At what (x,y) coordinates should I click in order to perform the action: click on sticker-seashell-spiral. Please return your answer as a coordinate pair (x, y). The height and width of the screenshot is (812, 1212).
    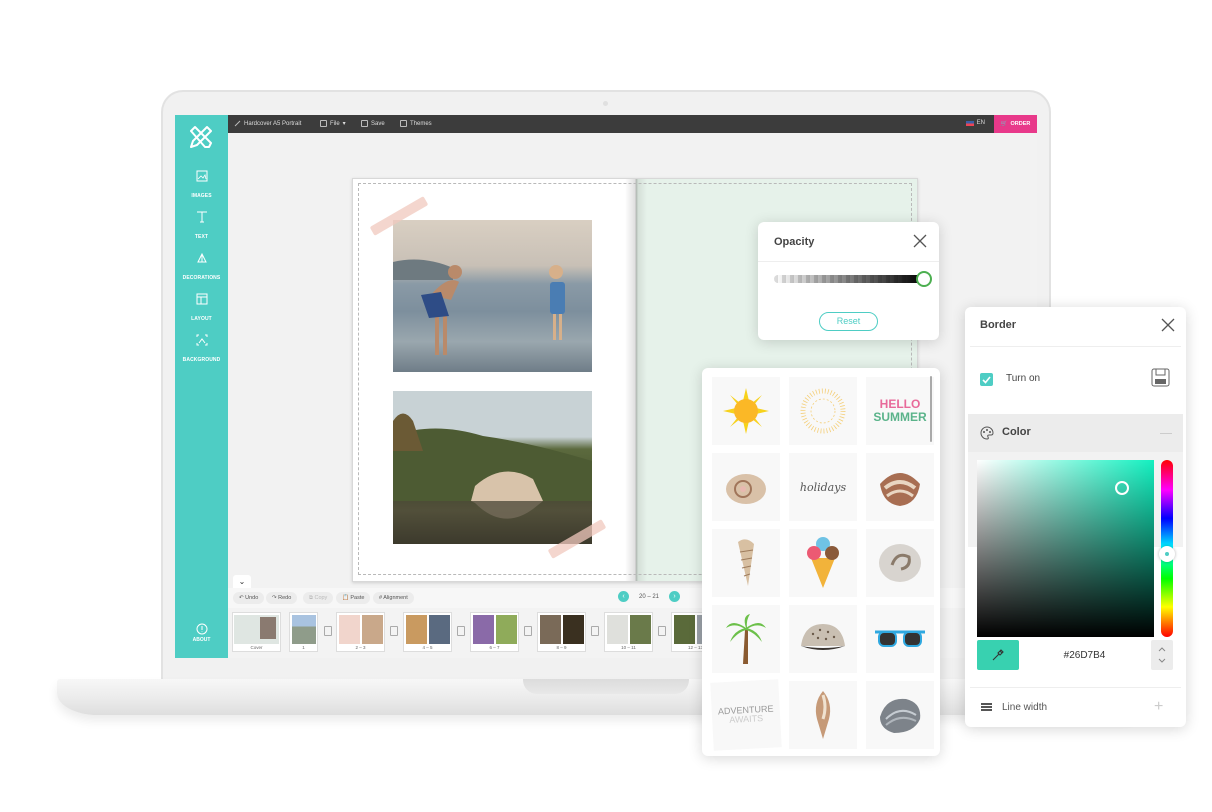
    Looking at the image, I should click on (746, 487).